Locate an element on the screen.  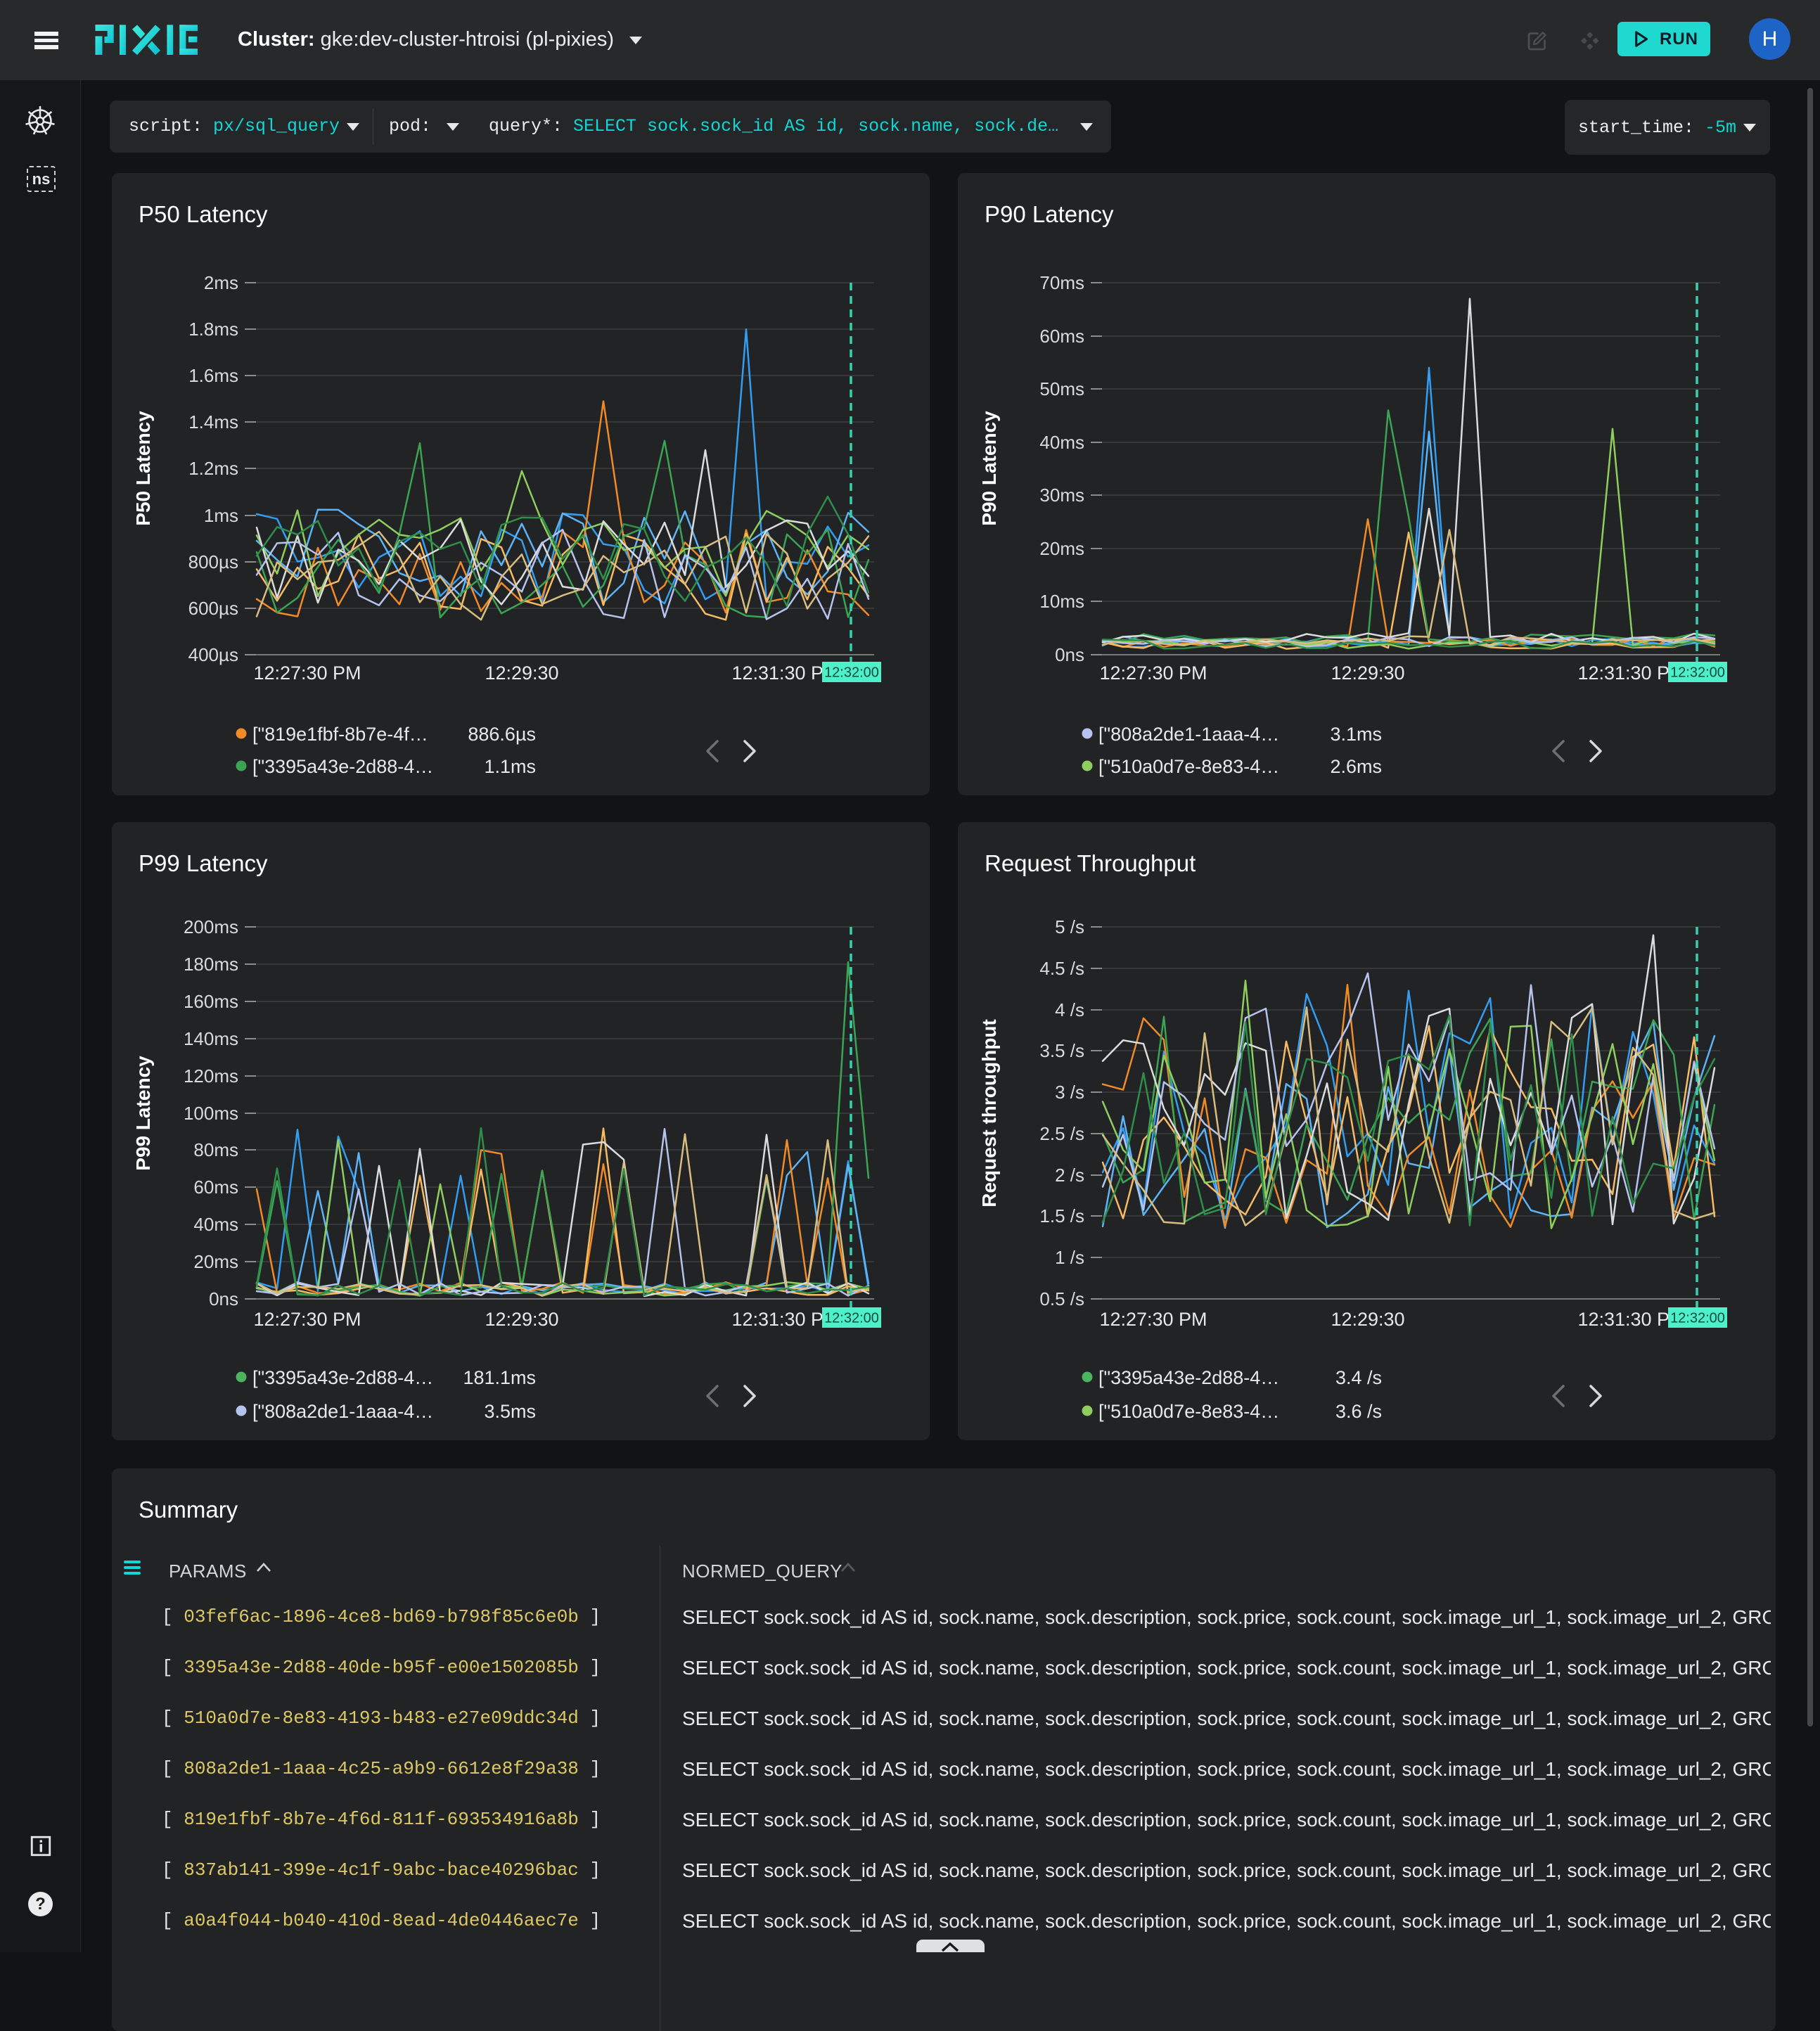
svg-text: 1.5 /s is located at coordinates (1061, 1215).